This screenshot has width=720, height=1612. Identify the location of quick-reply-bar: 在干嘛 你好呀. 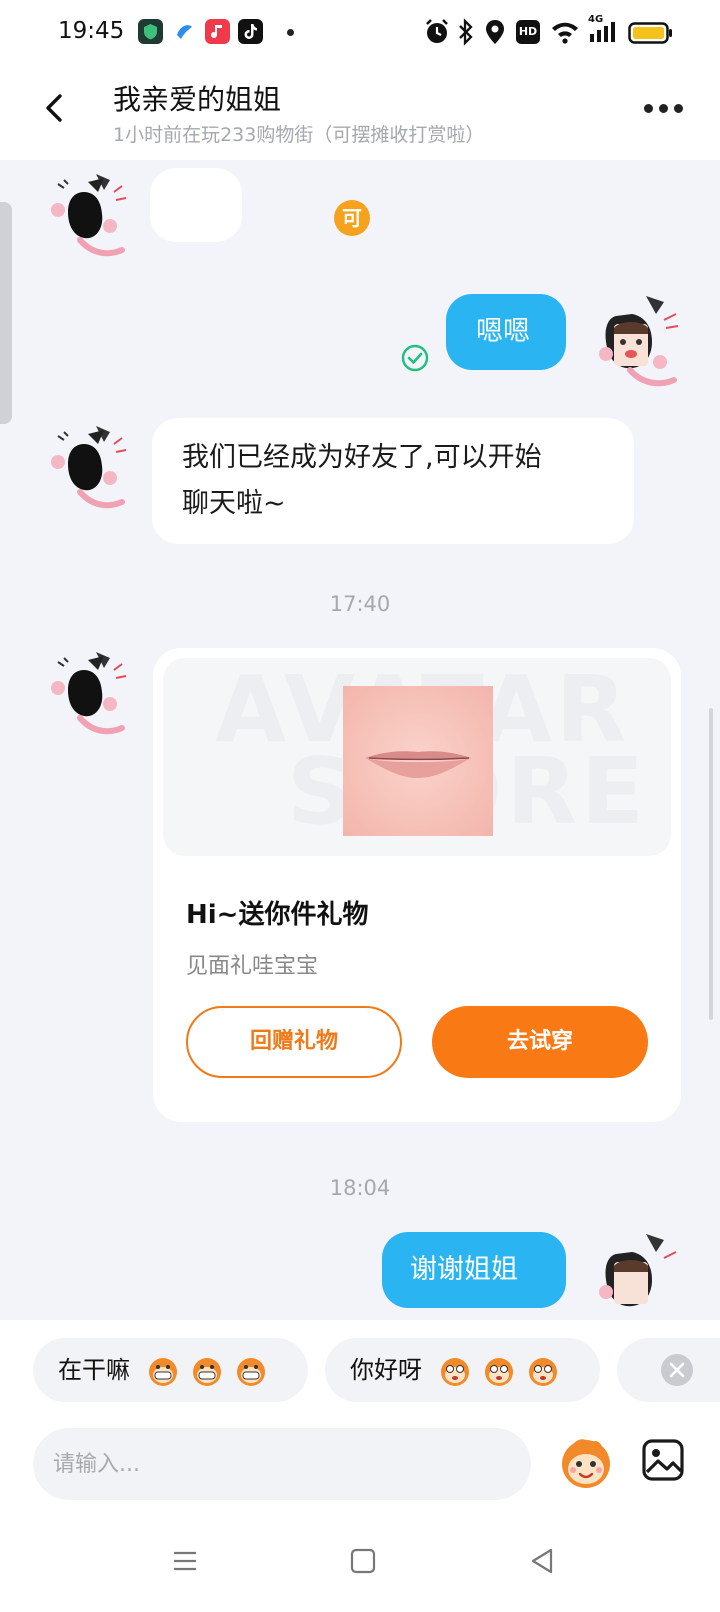
(360, 1366).